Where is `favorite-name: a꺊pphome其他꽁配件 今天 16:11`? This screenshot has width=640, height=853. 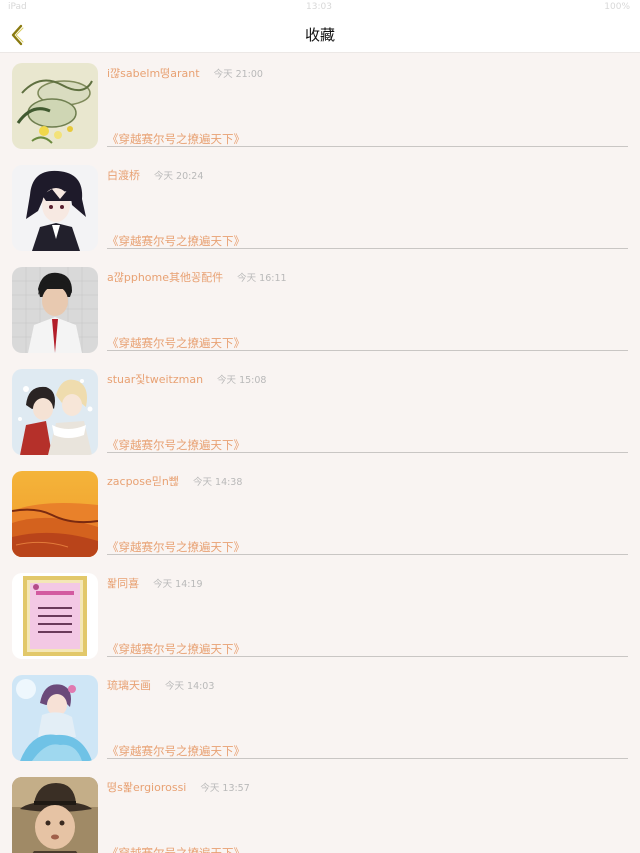 favorite-name: a꺊pphome其他꽁配件 今天 16:11 is located at coordinates (197, 277).